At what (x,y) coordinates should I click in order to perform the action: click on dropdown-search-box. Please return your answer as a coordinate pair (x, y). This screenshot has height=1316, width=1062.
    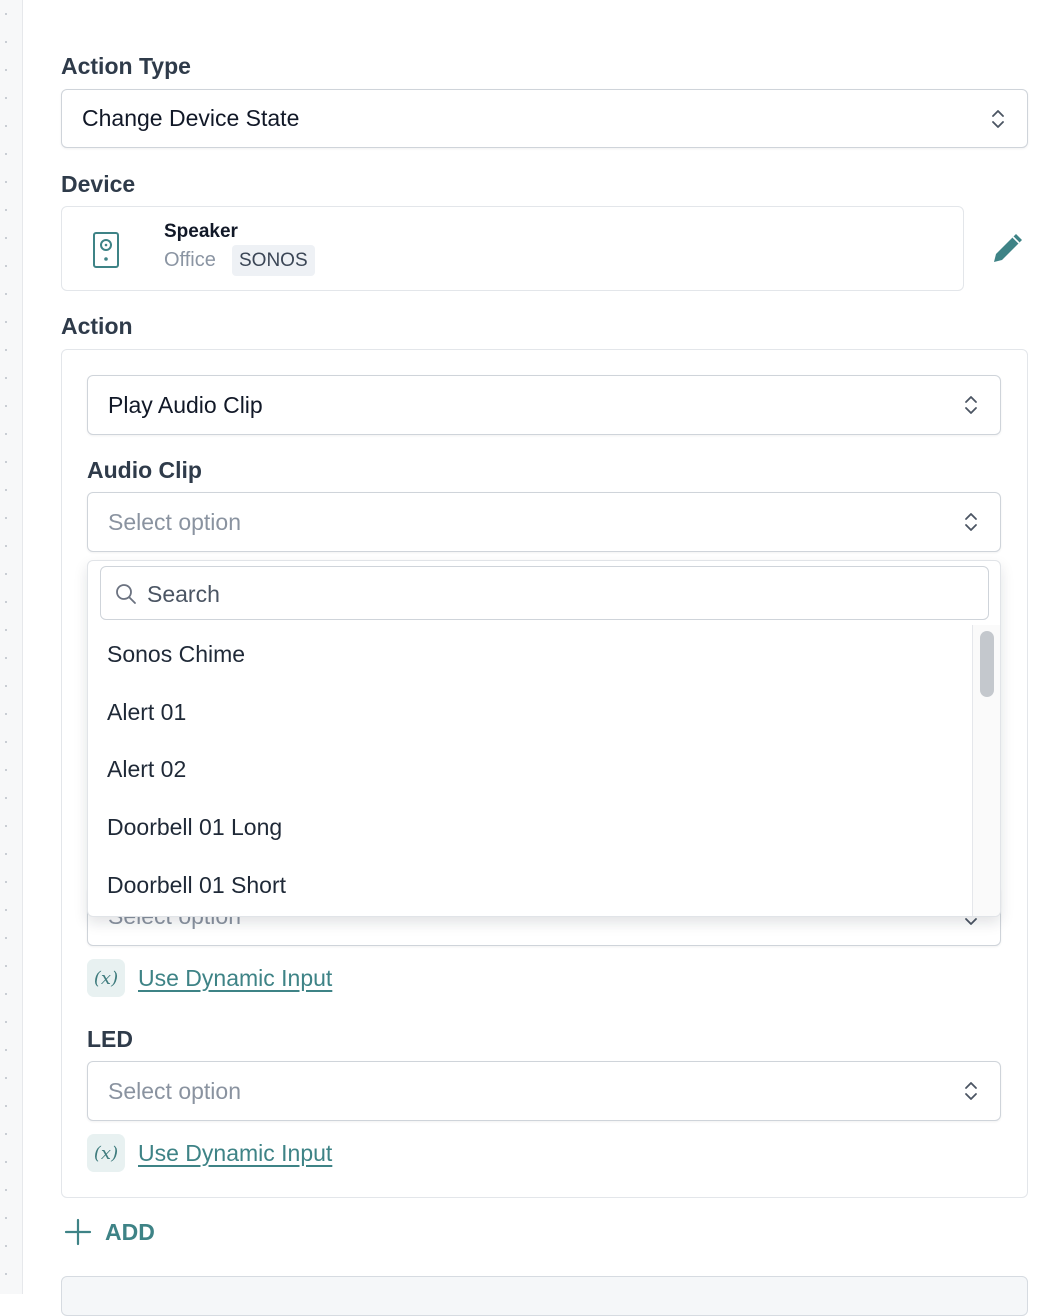
    Looking at the image, I should click on (544, 593).